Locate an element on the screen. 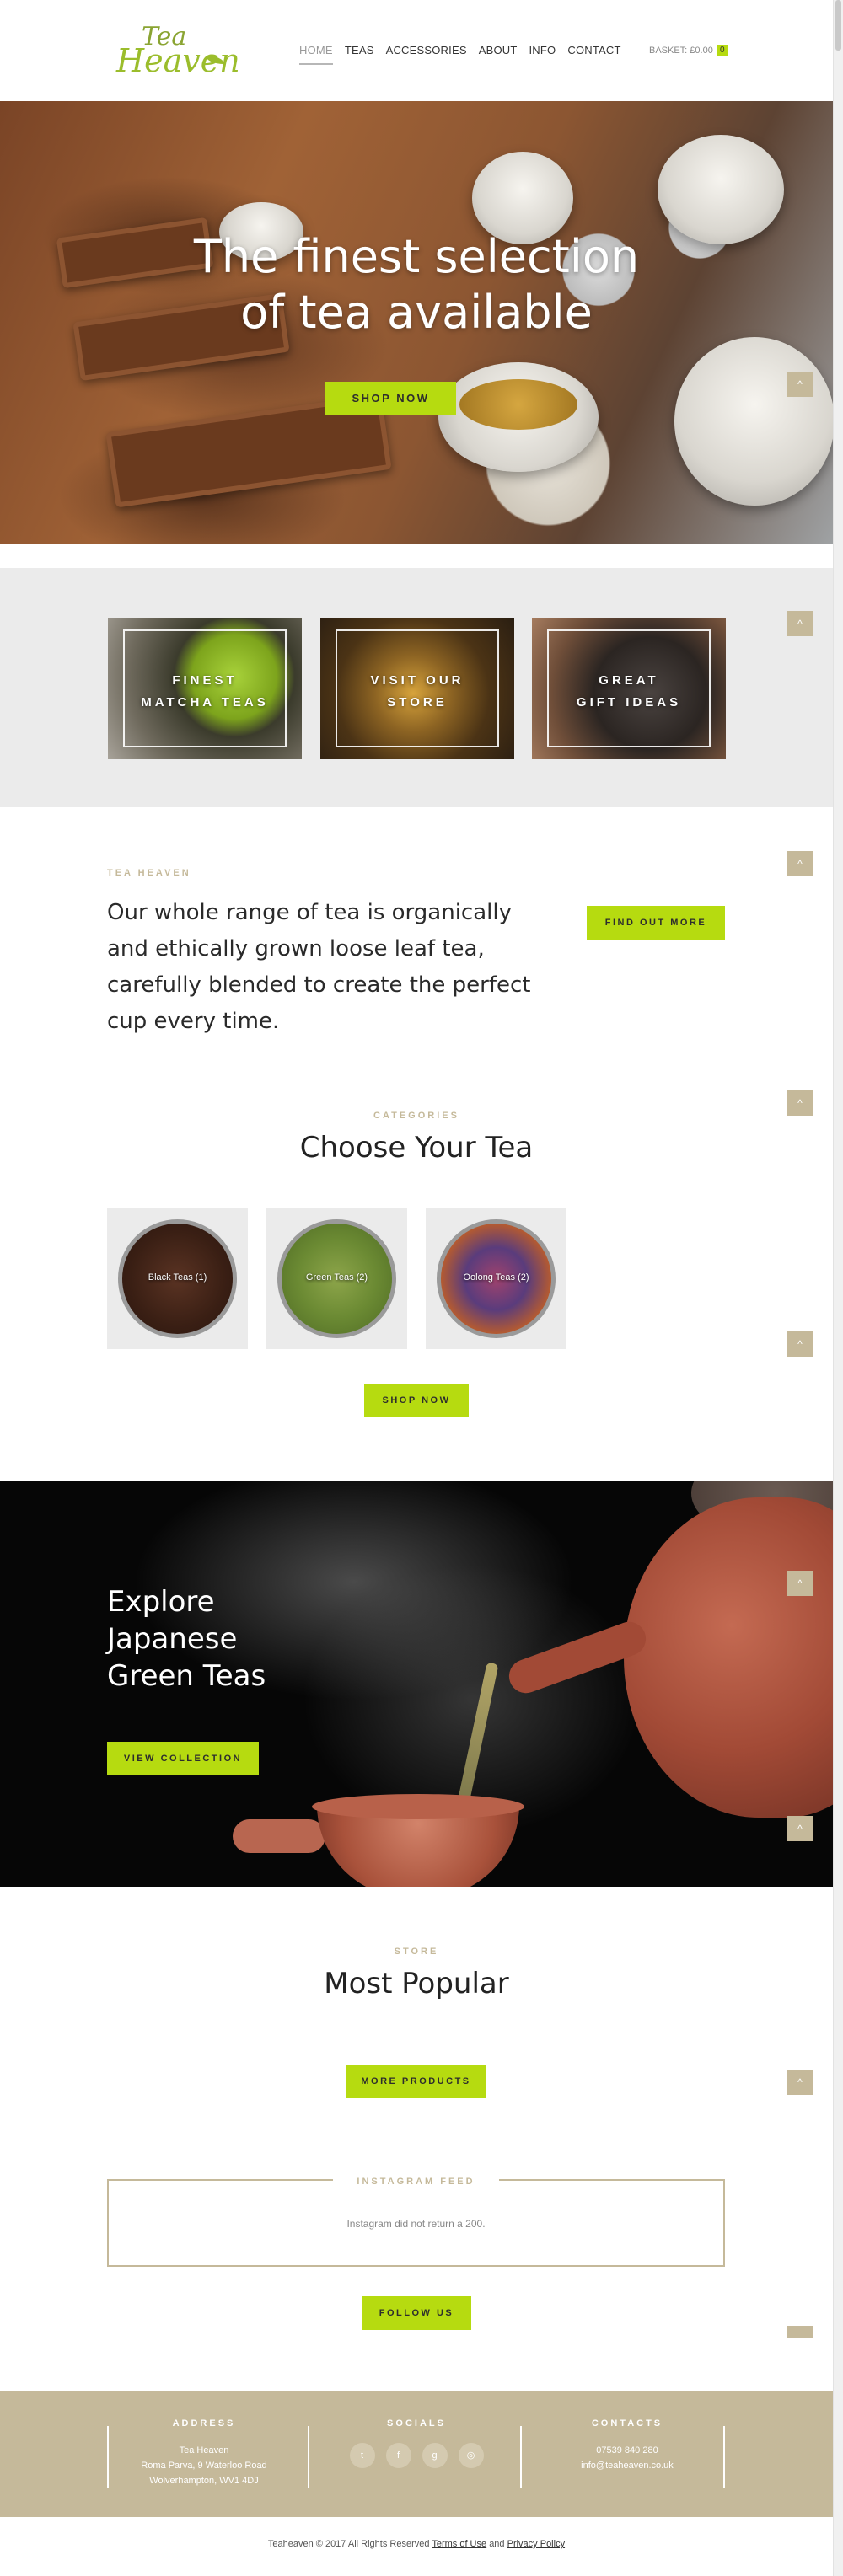  tile-label-line1: GREAT is located at coordinates (629, 680).